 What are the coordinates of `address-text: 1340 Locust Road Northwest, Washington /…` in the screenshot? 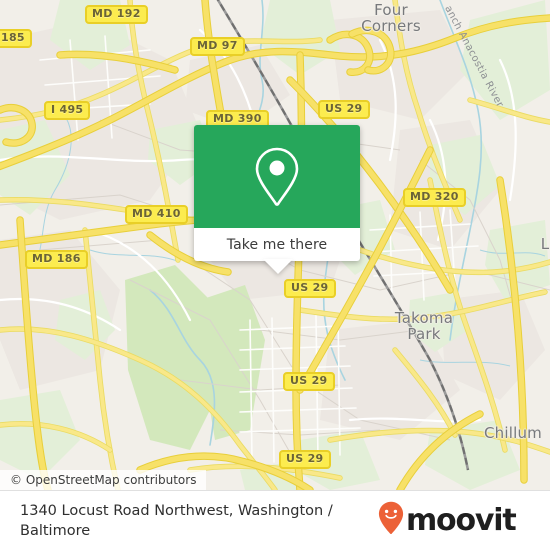 It's located at (176, 520).